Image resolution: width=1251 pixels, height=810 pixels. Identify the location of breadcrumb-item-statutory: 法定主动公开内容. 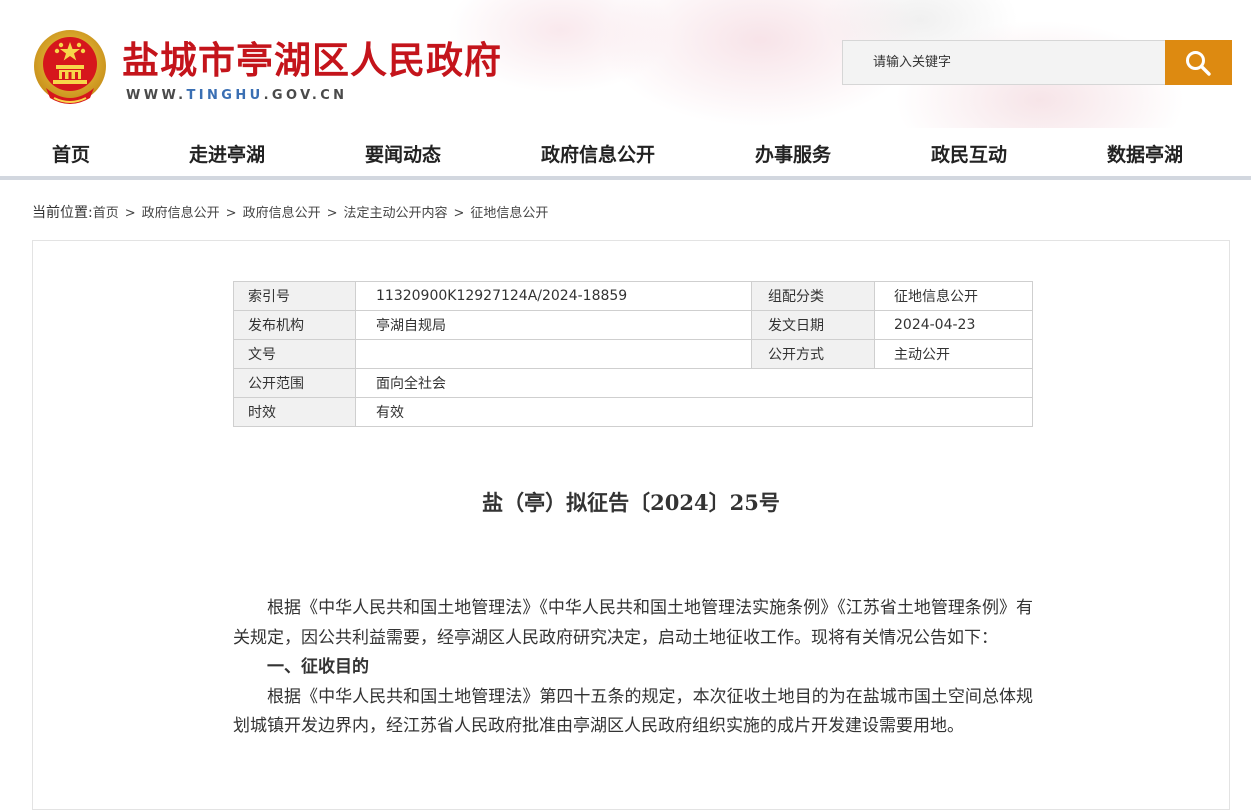
(395, 213).